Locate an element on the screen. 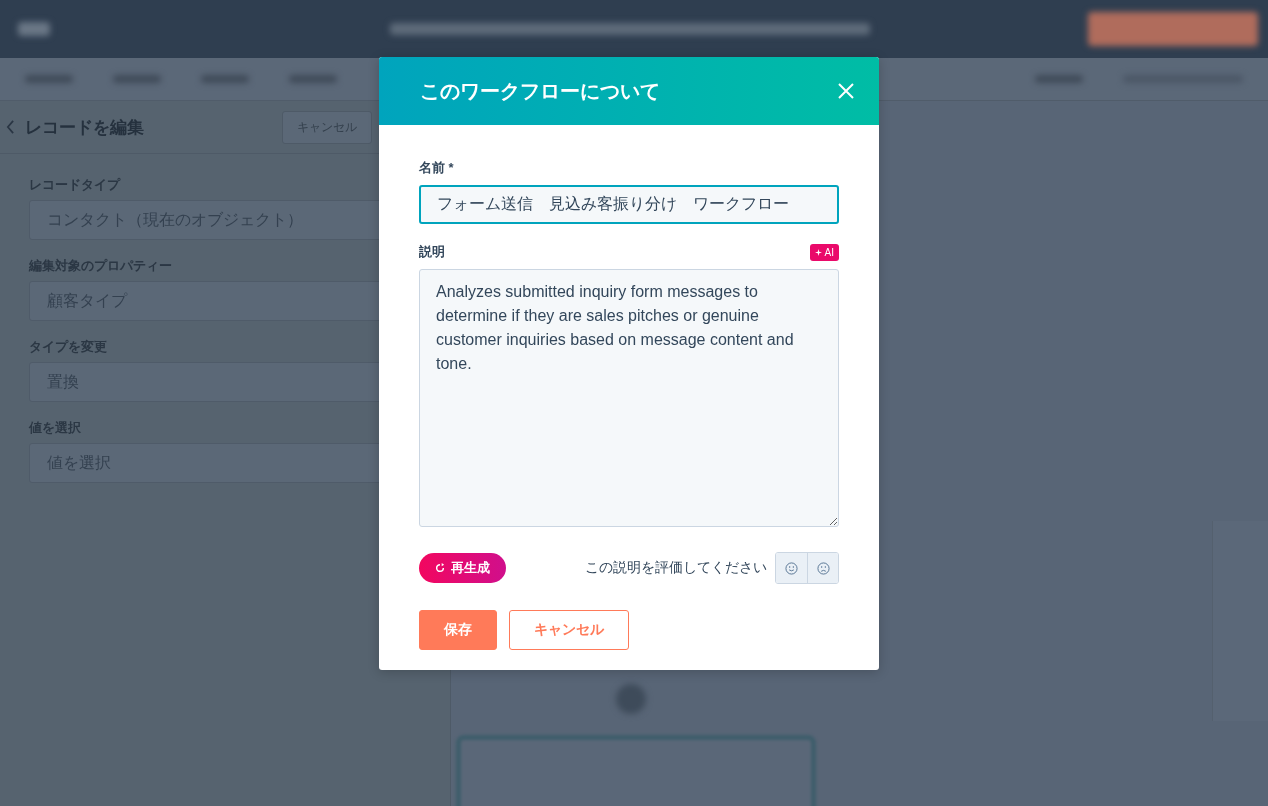  name-input: フォーム送信 見込み客振り分け ワークフロー is located at coordinates (629, 204).